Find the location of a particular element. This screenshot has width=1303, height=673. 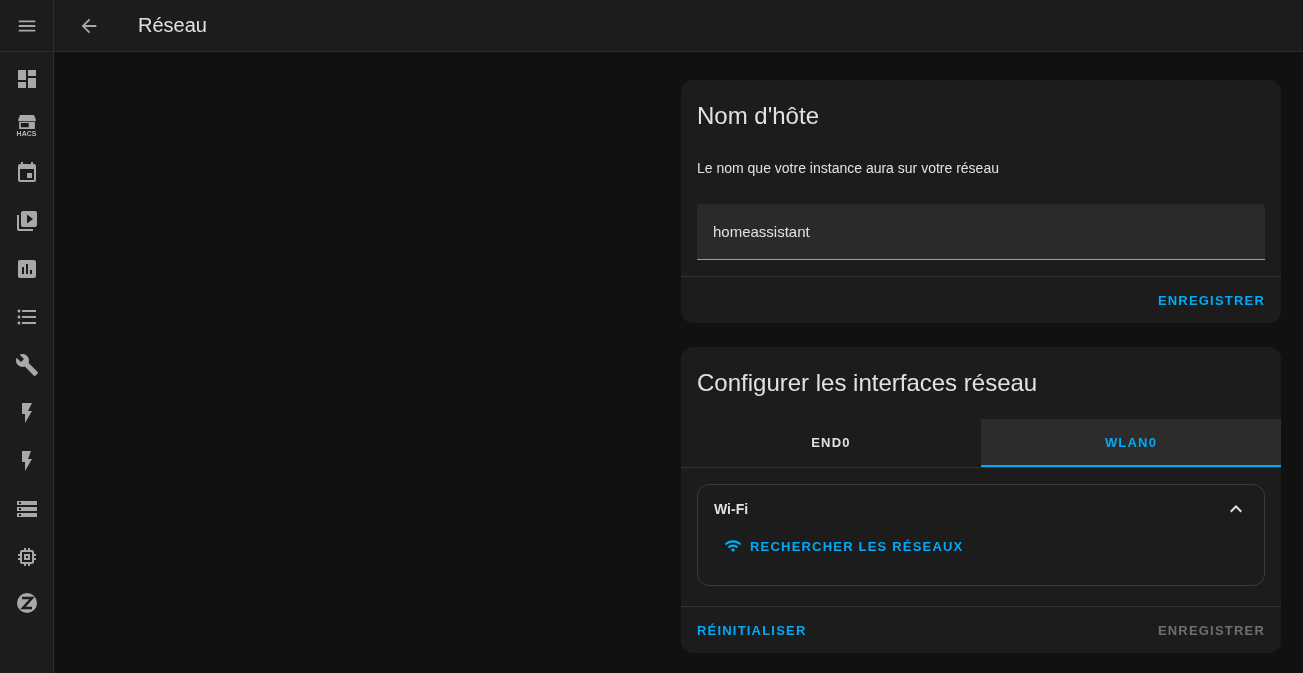

wrench-icon is located at coordinates (26, 365).